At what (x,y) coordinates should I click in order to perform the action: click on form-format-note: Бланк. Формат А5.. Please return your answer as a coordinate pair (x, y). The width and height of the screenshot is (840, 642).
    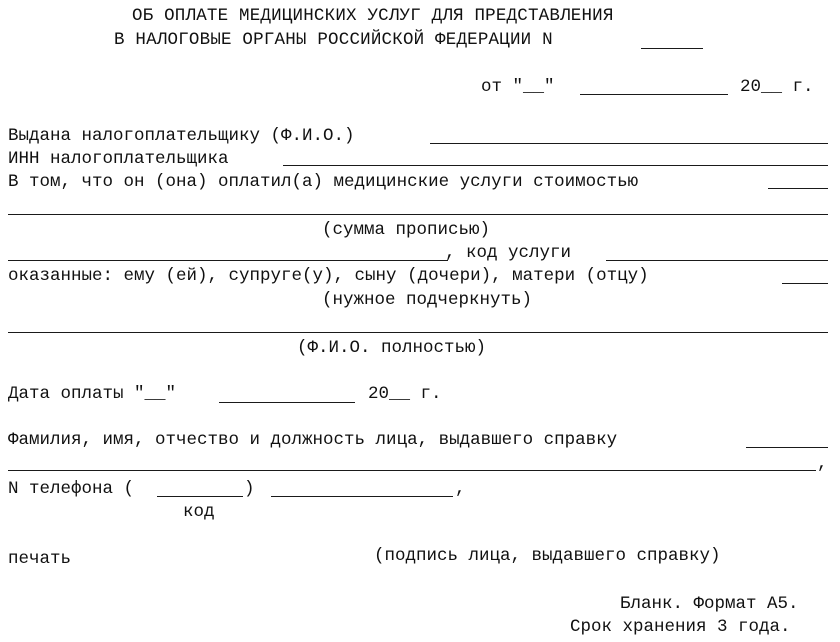
    Looking at the image, I should click on (709, 604).